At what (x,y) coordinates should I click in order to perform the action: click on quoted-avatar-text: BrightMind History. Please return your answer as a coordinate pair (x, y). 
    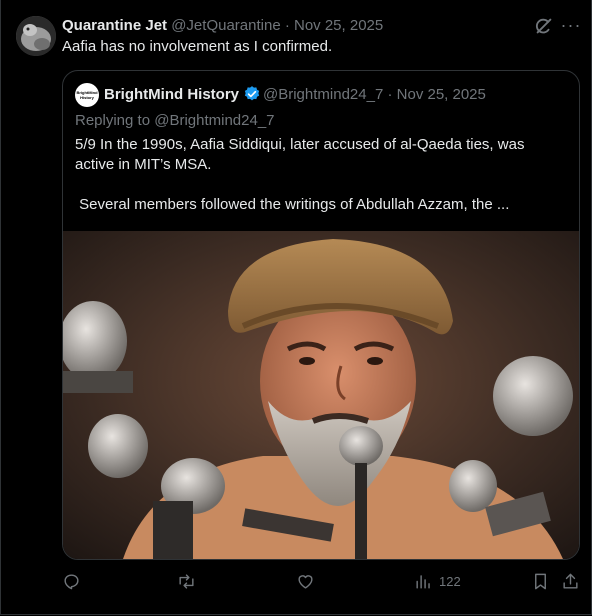
    Looking at the image, I should click on (87, 95).